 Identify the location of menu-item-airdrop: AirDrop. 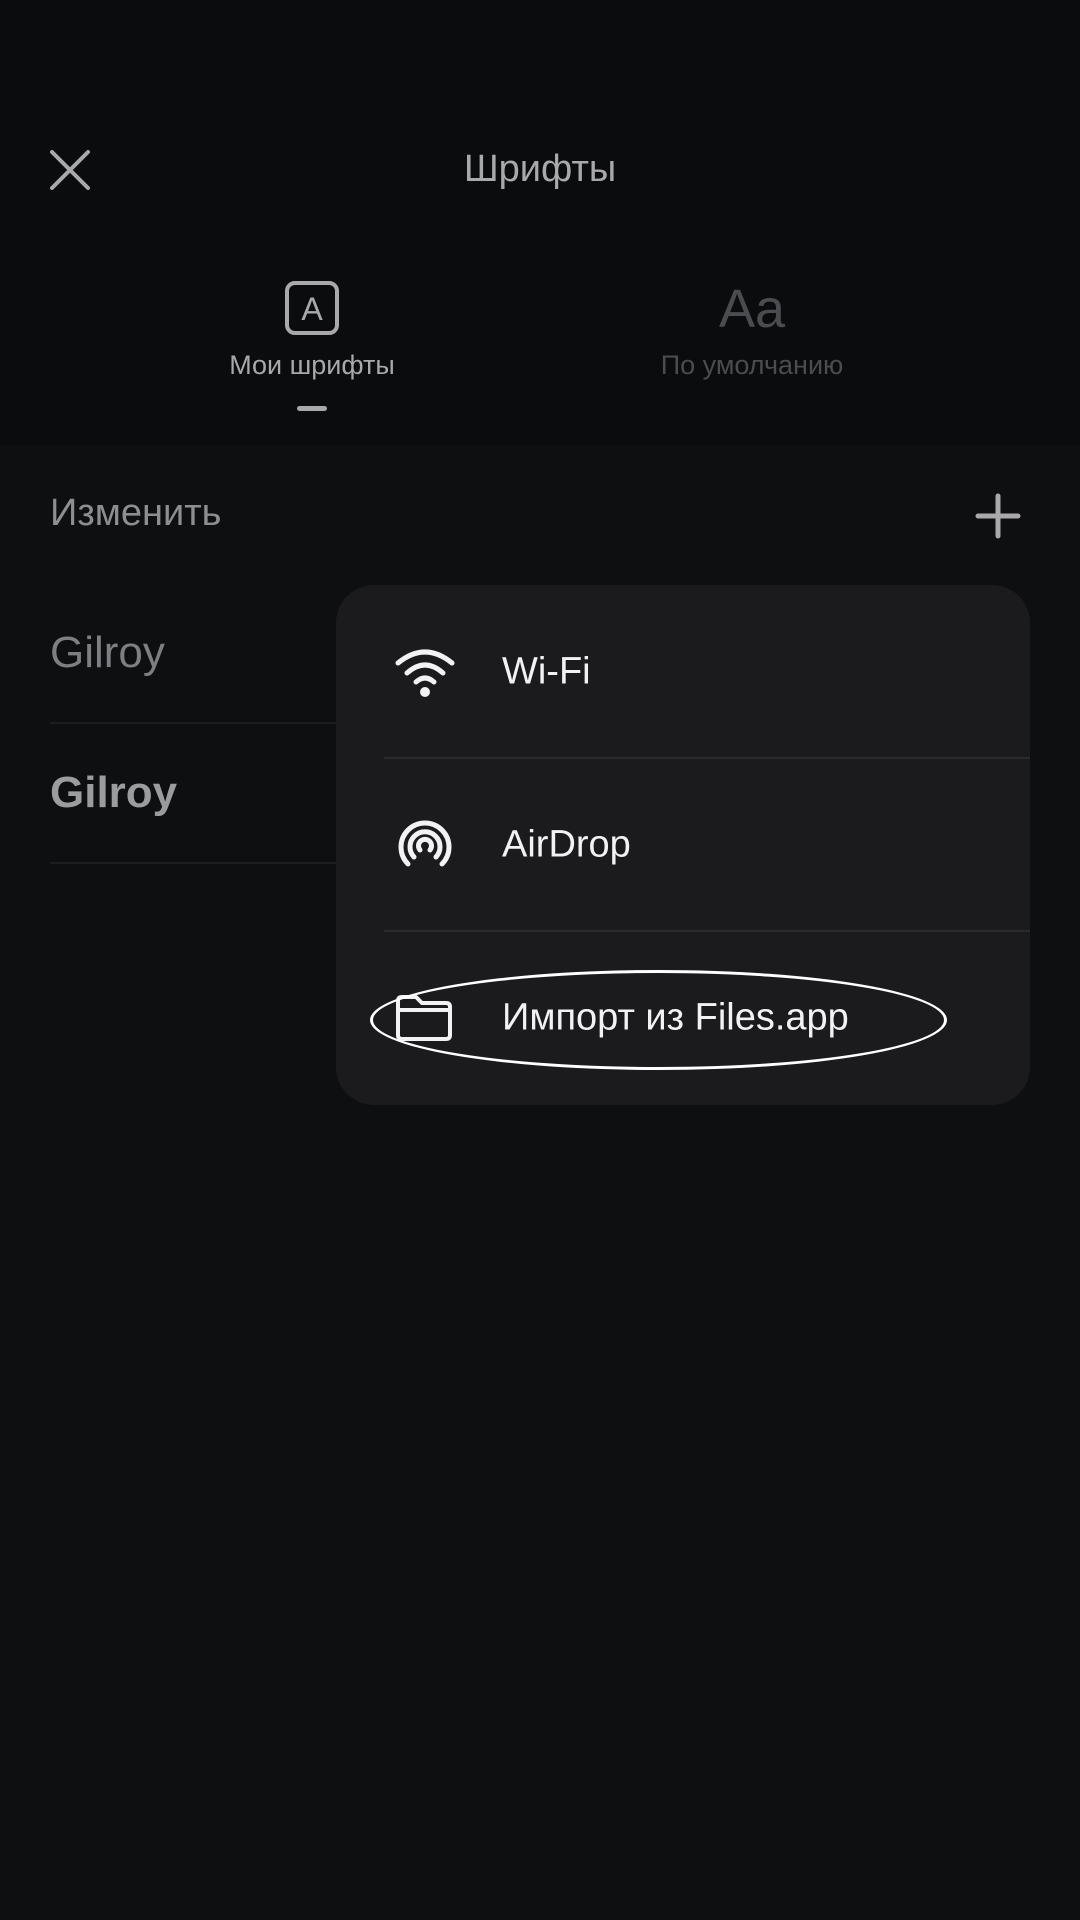
(683, 844).